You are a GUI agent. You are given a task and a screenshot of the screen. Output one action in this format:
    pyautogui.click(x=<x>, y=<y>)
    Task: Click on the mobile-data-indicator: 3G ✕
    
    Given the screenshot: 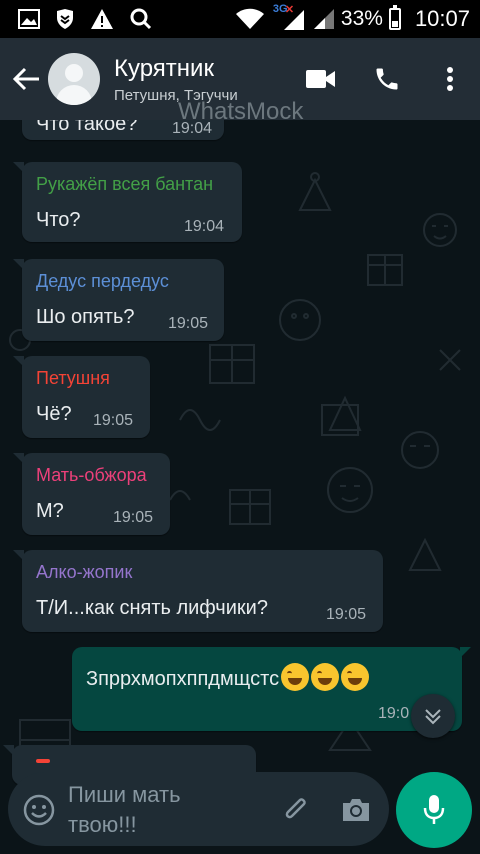 What is the action you would take?
    pyautogui.click(x=289, y=18)
    